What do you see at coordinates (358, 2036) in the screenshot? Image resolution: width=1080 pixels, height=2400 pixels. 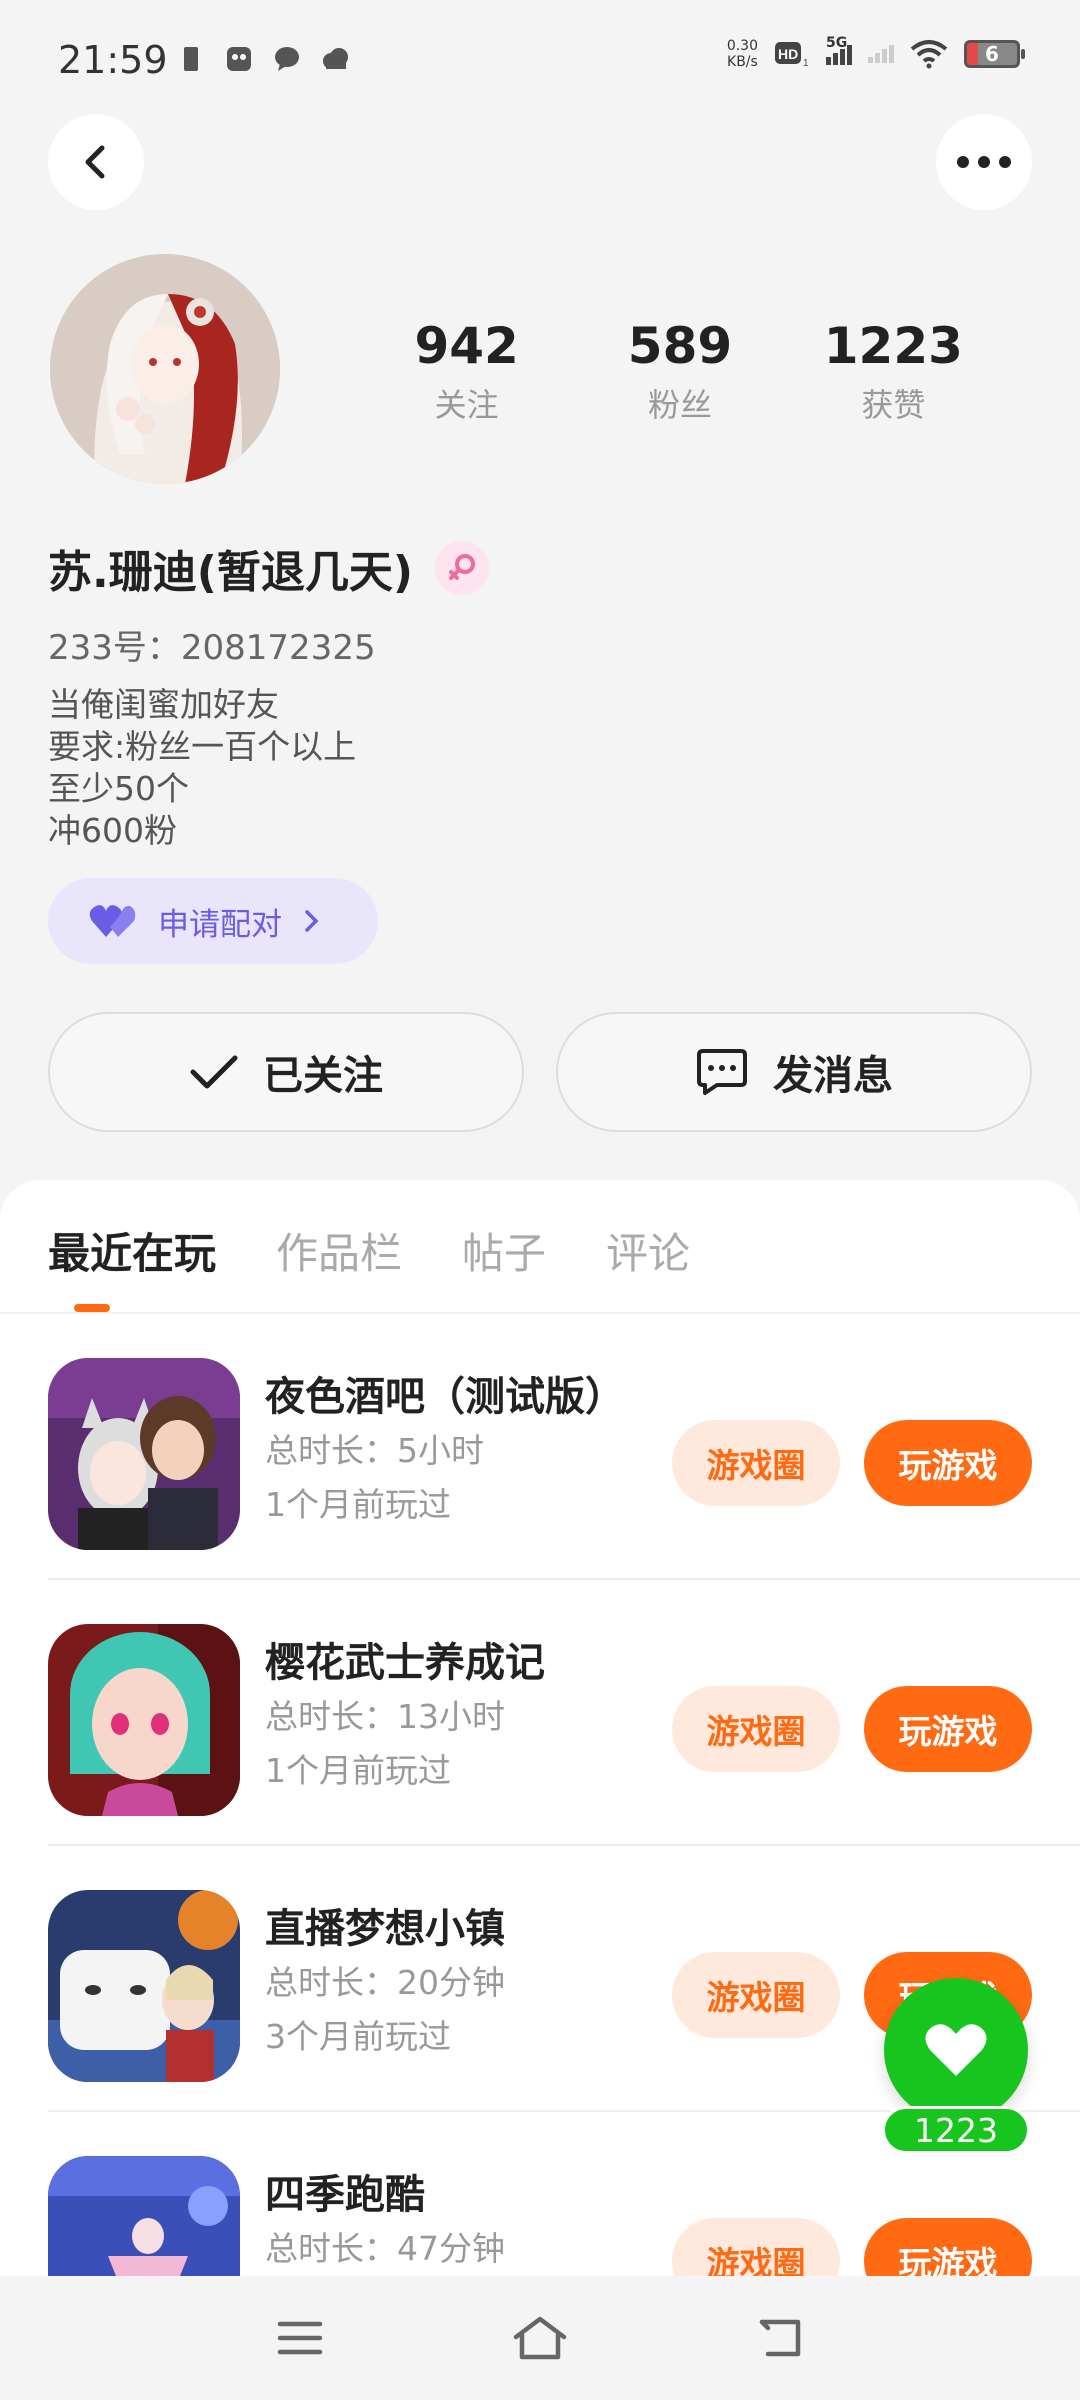 I see `game-last-played: 3个月前玩过` at bounding box center [358, 2036].